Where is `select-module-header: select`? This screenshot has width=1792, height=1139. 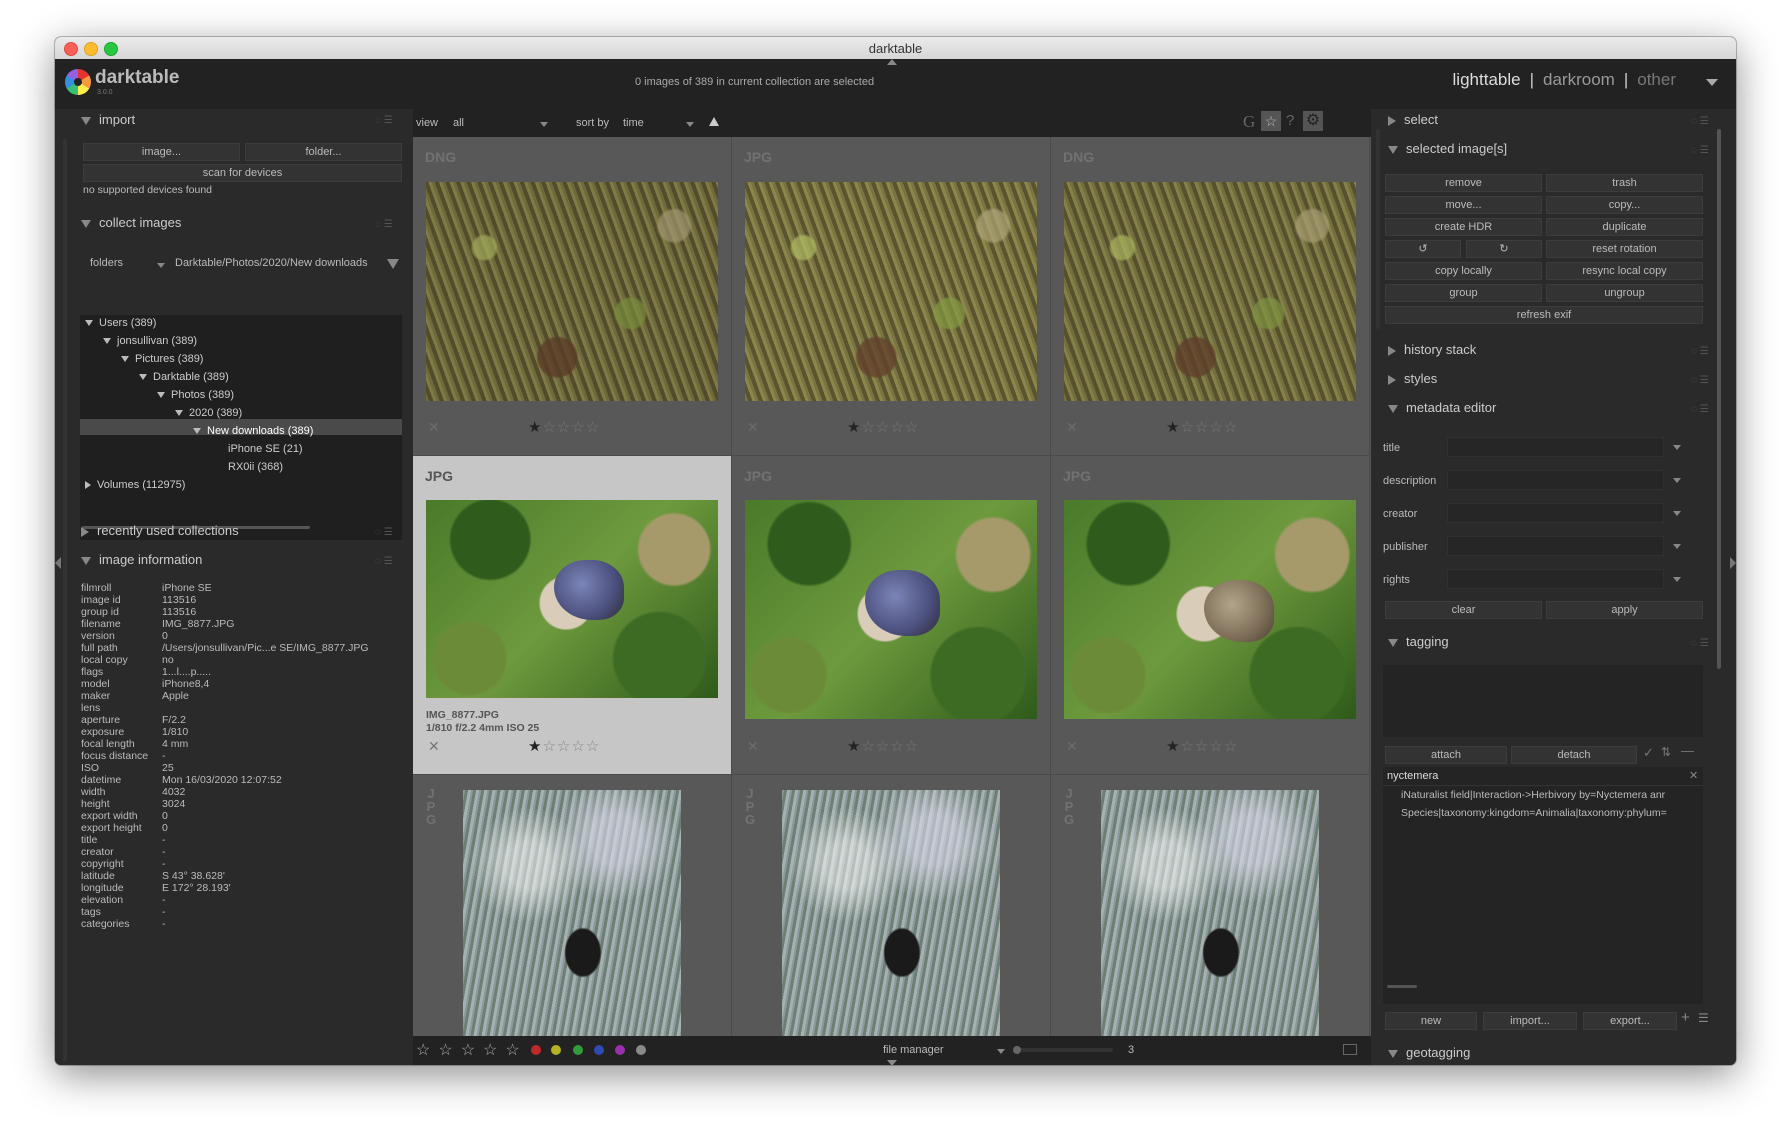 select-module-header: select is located at coordinates (1413, 123).